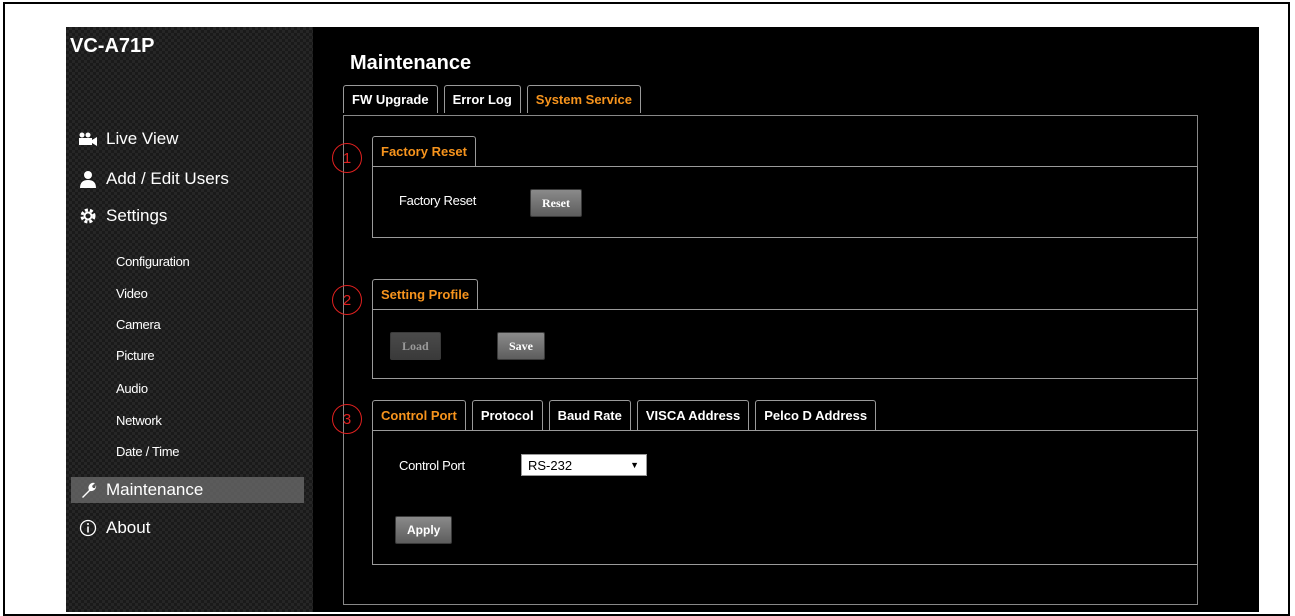 The height and width of the screenshot is (616, 1295). Describe the element at coordinates (550, 465) in the screenshot. I see `control-port-value: RS-232` at that location.